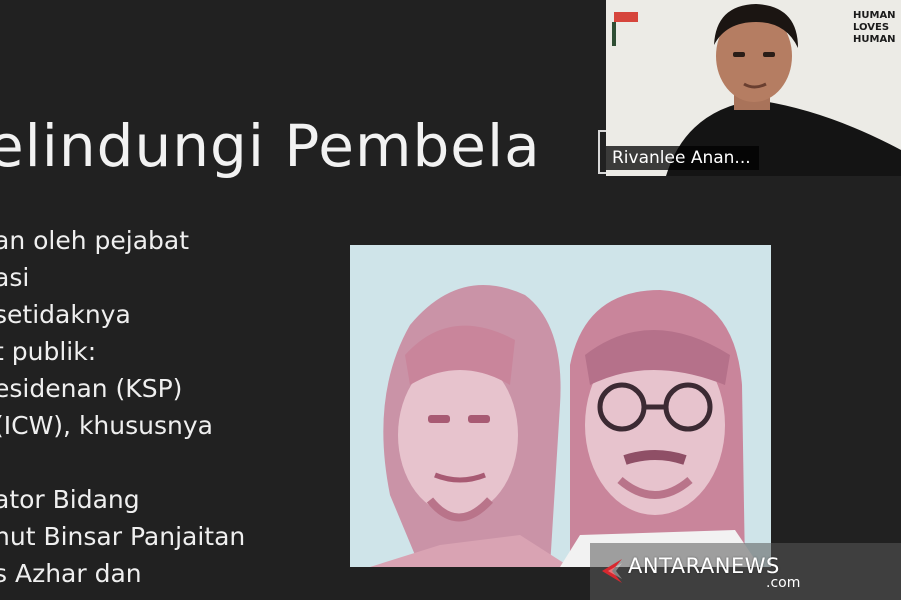 This screenshot has height=600, width=901. I want to click on watermark-brand: ANTARANEWS, so click(704, 566).